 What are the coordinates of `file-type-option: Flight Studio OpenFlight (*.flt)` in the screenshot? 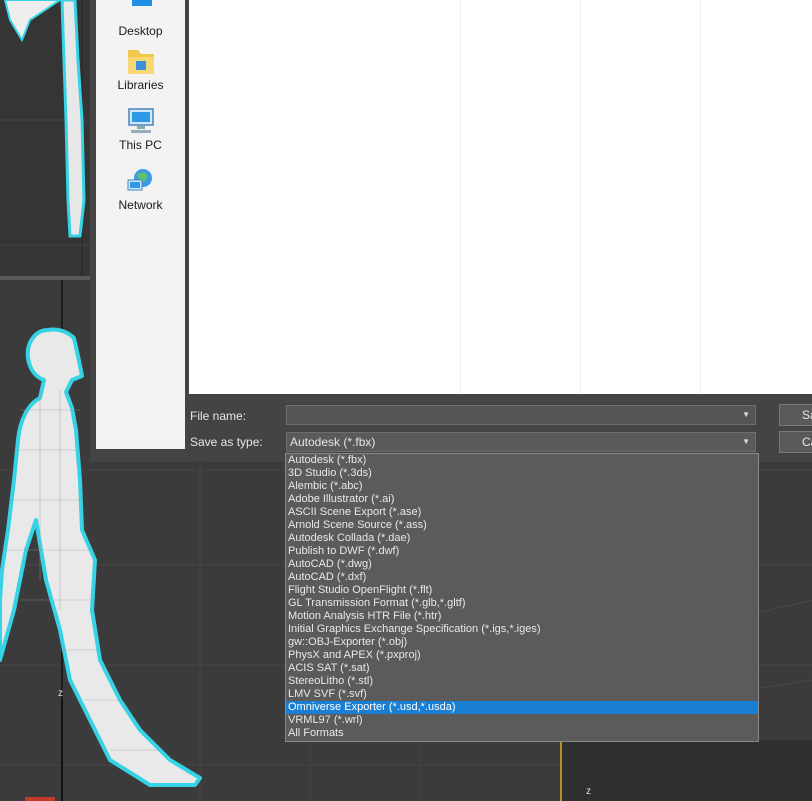 It's located at (522, 590).